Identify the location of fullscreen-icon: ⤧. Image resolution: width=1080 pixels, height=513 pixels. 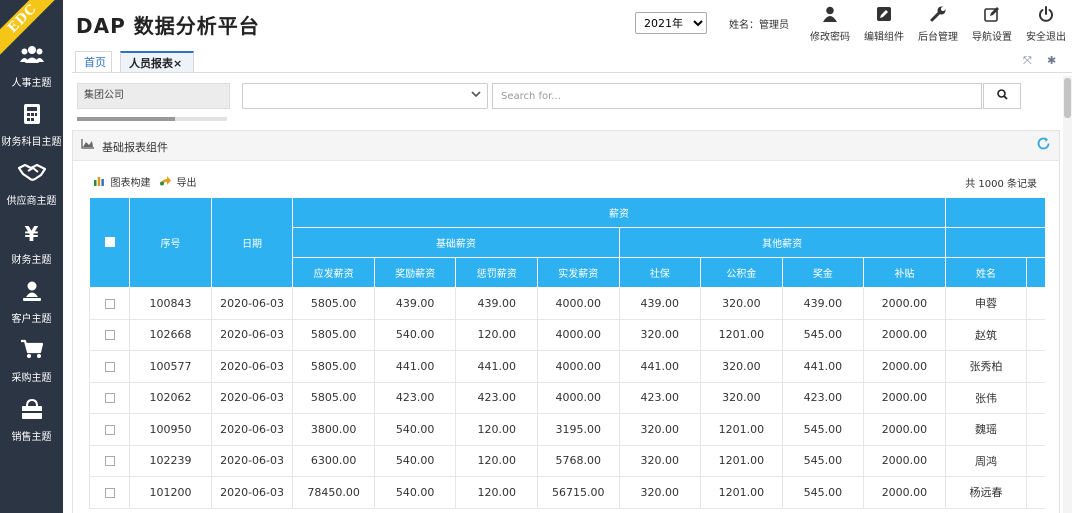
(1027, 61).